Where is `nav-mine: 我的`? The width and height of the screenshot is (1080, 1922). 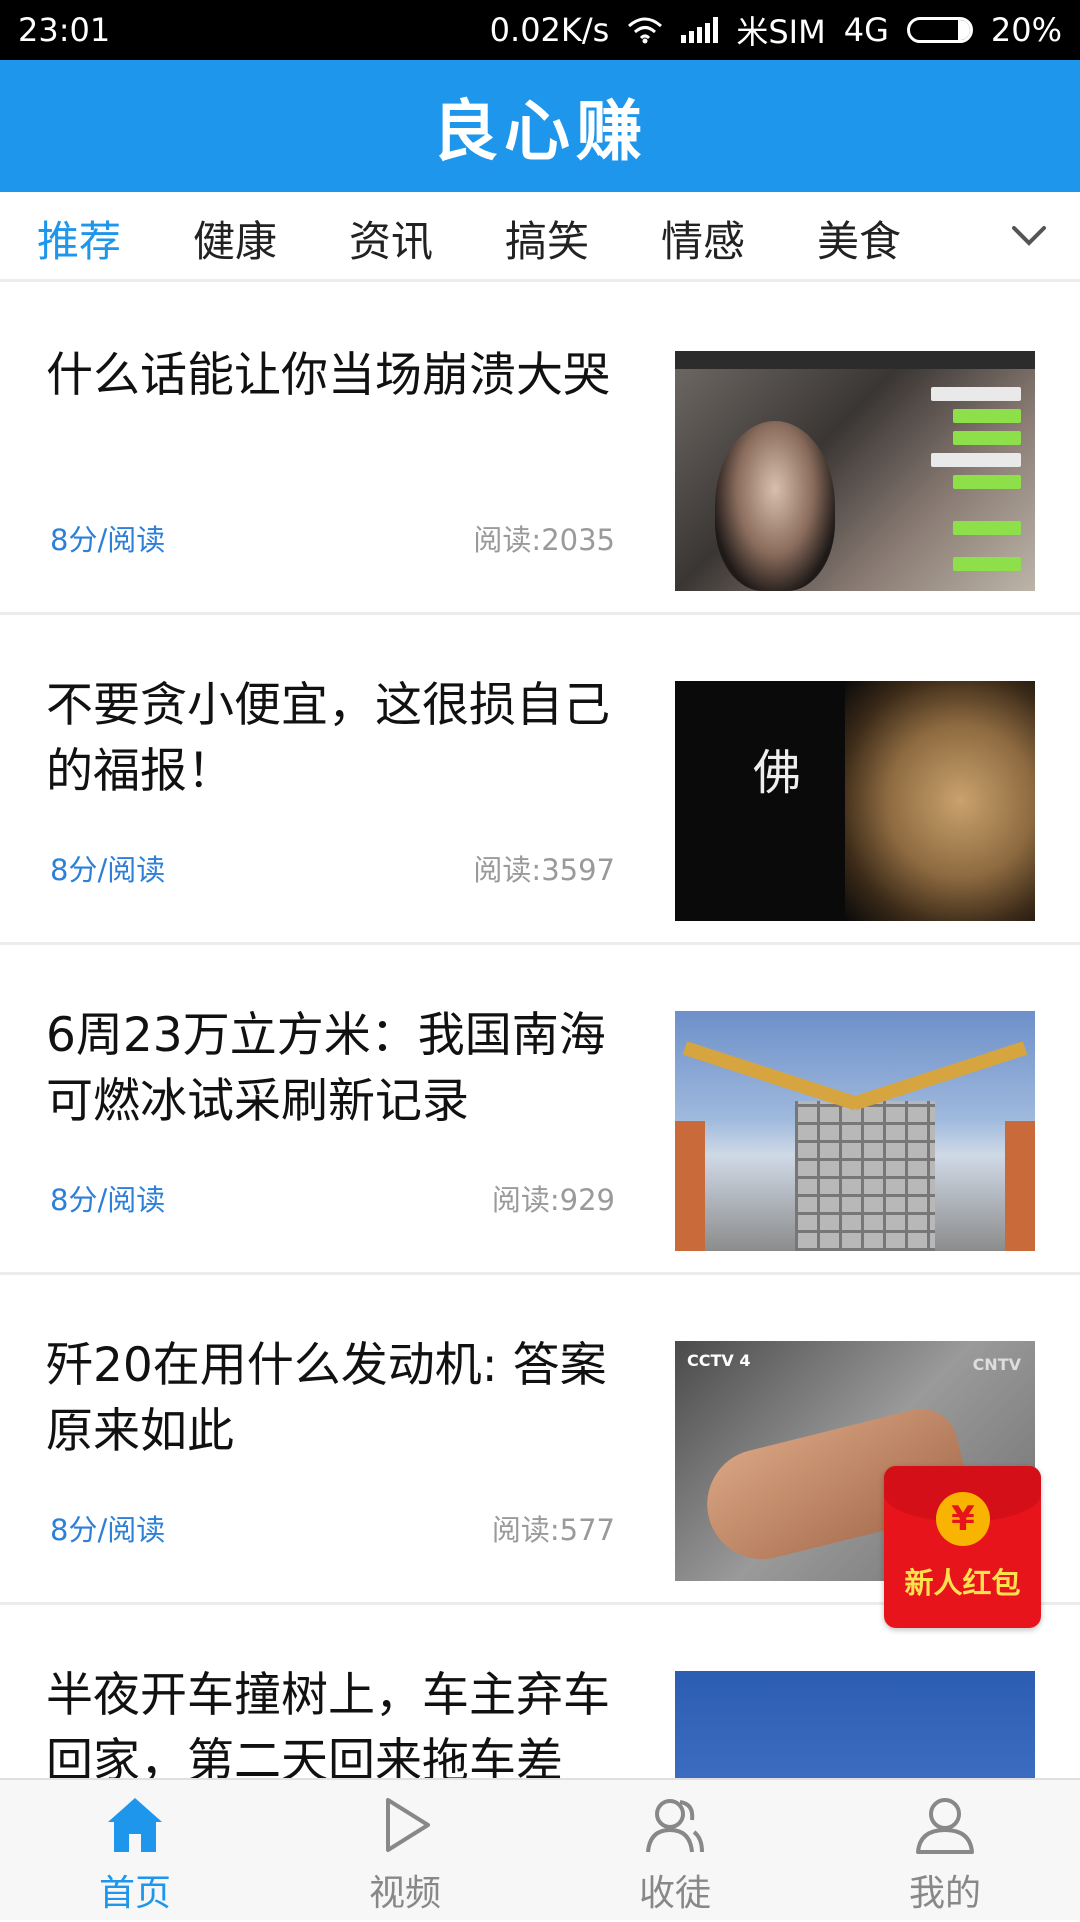 nav-mine: 我的 is located at coordinates (945, 1851).